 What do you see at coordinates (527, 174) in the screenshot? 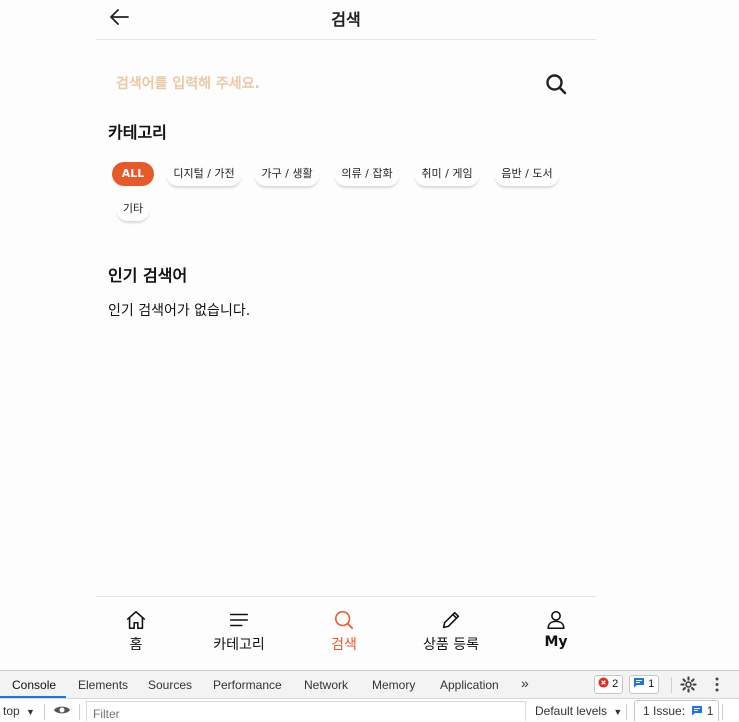
I see `chip-music: 음반 / 도서` at bounding box center [527, 174].